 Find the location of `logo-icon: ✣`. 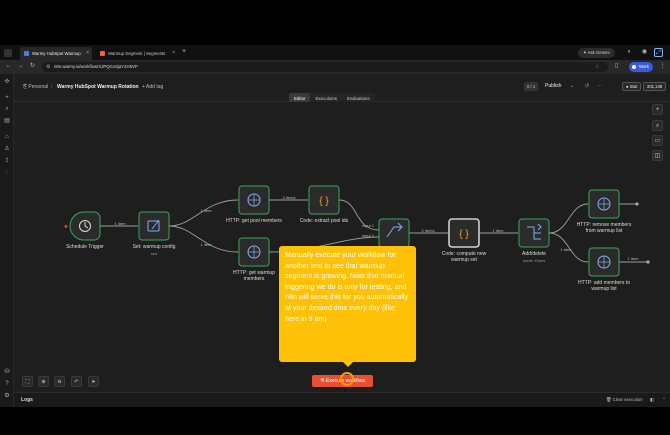

logo-icon: ✣ is located at coordinates (7, 82).